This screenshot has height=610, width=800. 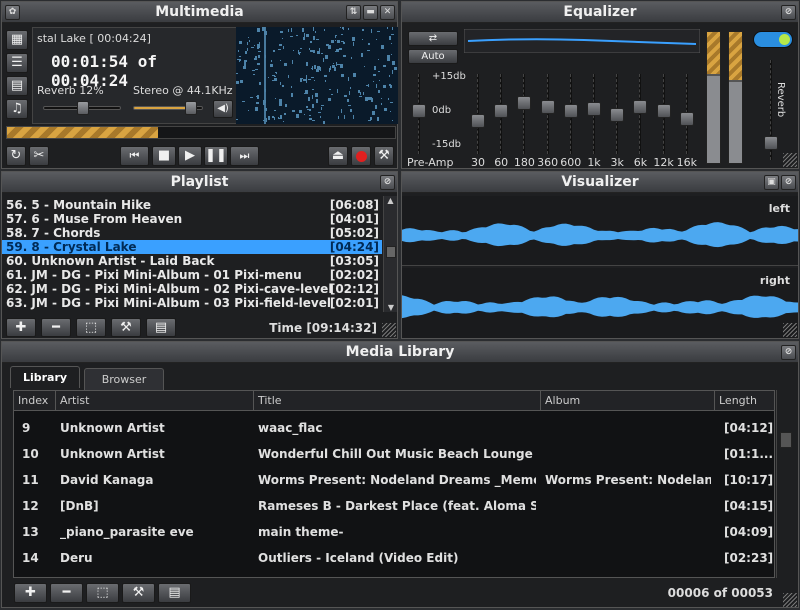 What do you see at coordinates (155, 401) in the screenshot?
I see `column-artist: Artist` at bounding box center [155, 401].